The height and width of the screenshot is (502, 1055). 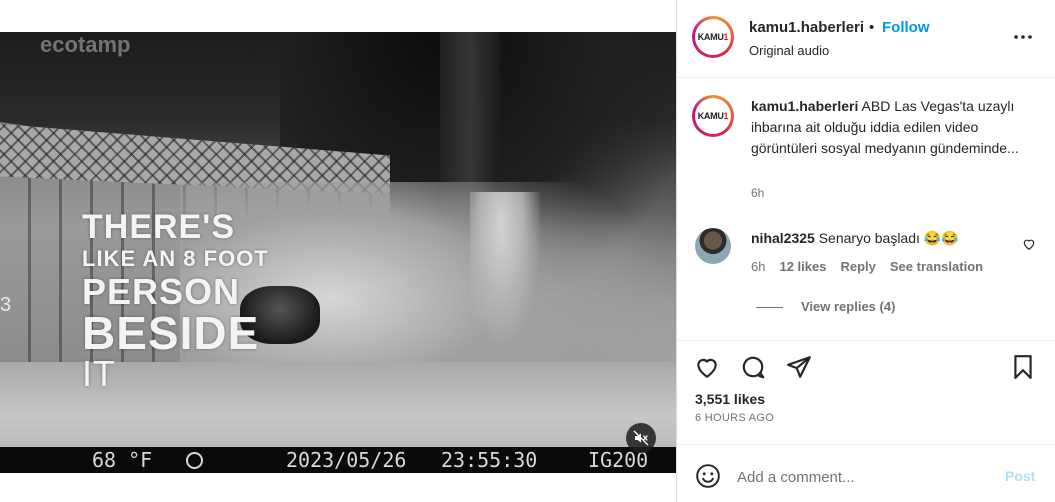 What do you see at coordinates (158, 227) in the screenshot?
I see `overlay-line-1: THERE'S` at bounding box center [158, 227].